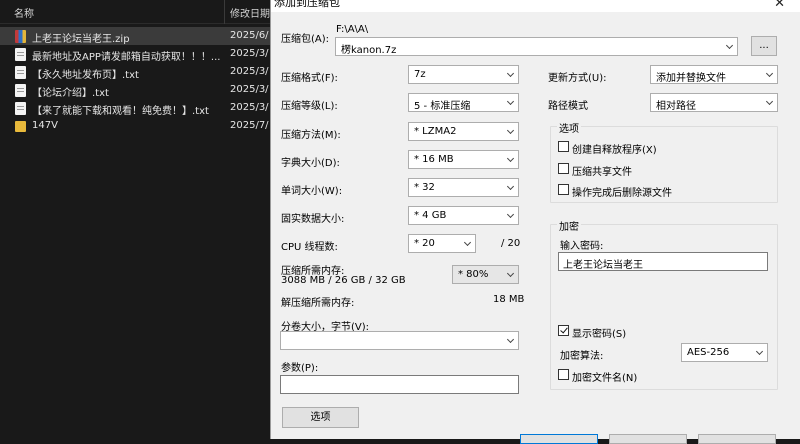 The width and height of the screenshot is (800, 444). What do you see at coordinates (249, 125) in the screenshot?
I see `file-date: 2025/7/` at bounding box center [249, 125].